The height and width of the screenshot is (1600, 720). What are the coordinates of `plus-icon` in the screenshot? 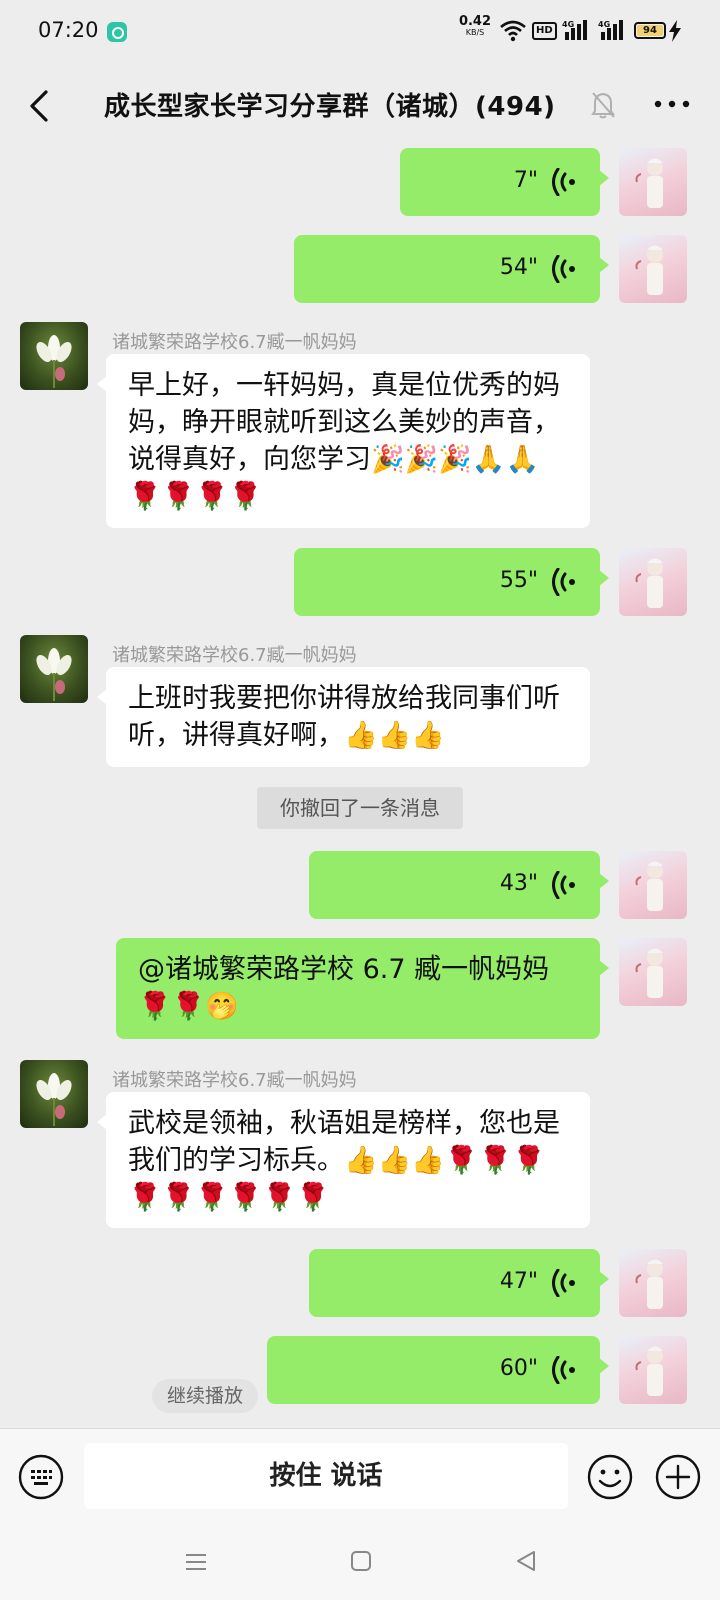 It's located at (678, 1477).